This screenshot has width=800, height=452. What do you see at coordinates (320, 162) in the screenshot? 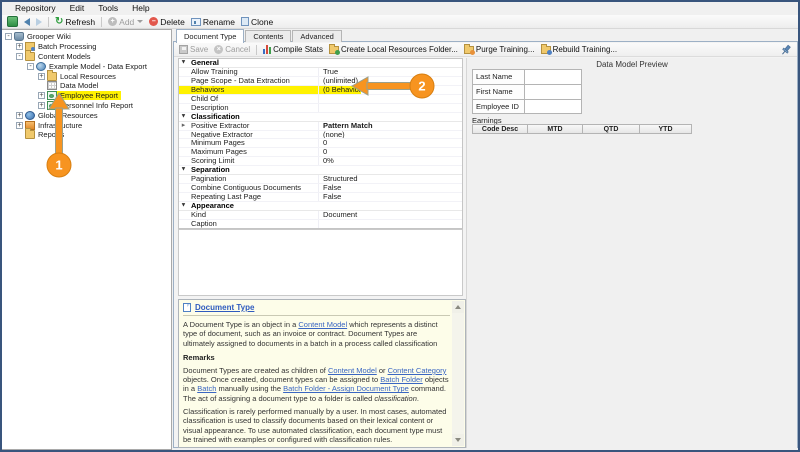
I see `prop-scoring-limit: Scoring Limit 0%` at bounding box center [320, 162].